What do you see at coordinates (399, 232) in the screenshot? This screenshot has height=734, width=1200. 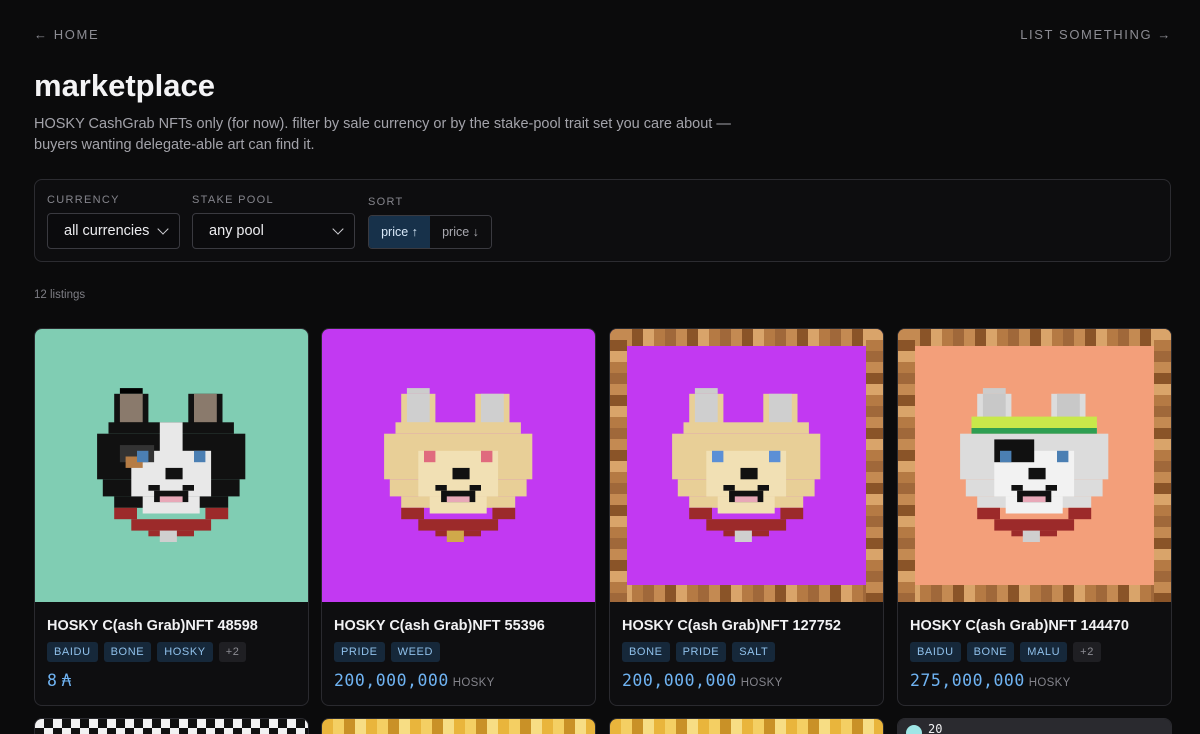 I see `sort-price-asc-button: price ↑` at bounding box center [399, 232].